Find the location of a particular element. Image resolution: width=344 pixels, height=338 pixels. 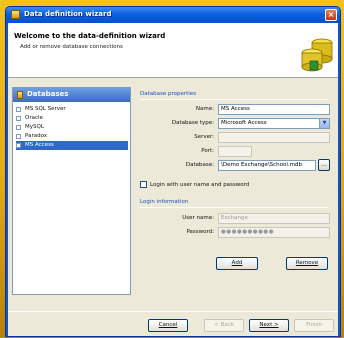

database-item-label: MS Access is located at coordinates (39, 145).